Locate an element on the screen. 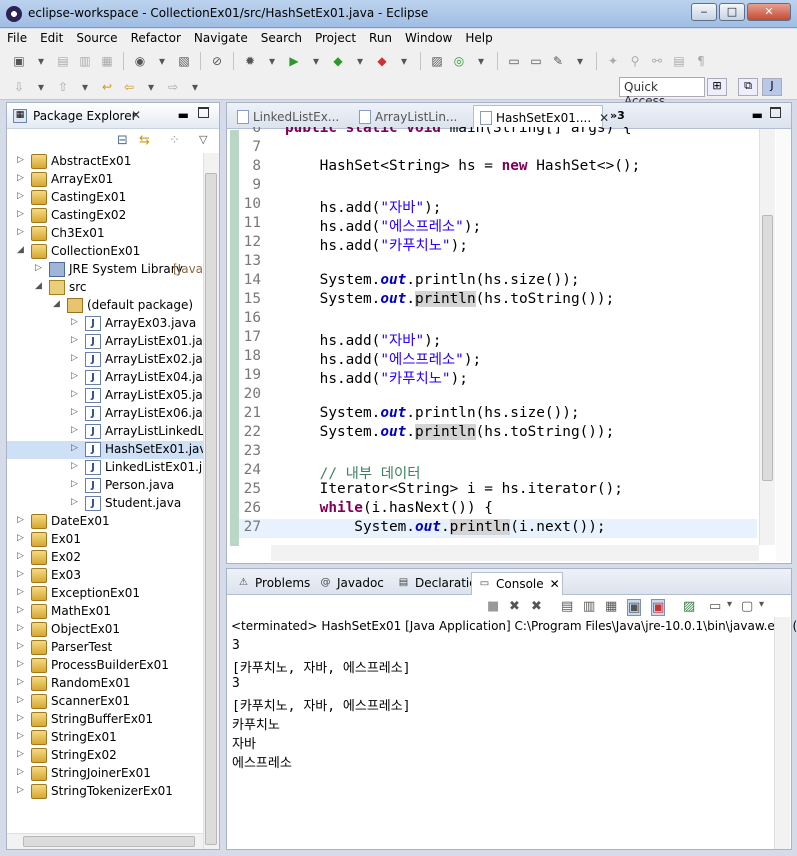 The width and height of the screenshot is (797, 856). tree-item: ▷ Ex01 is located at coordinates (113, 540).